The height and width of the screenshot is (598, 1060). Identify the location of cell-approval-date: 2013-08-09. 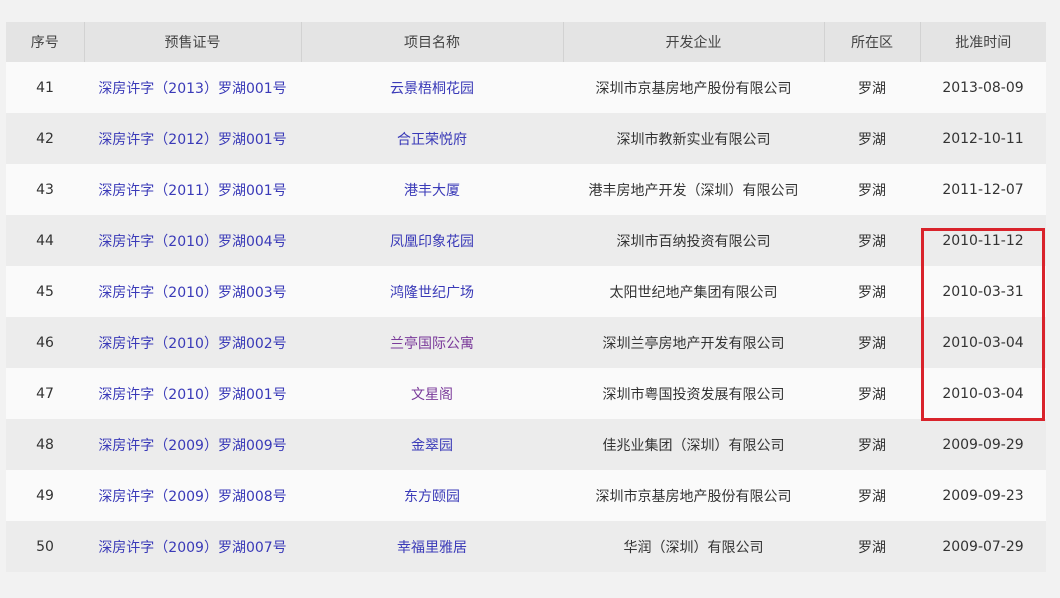
(983, 87).